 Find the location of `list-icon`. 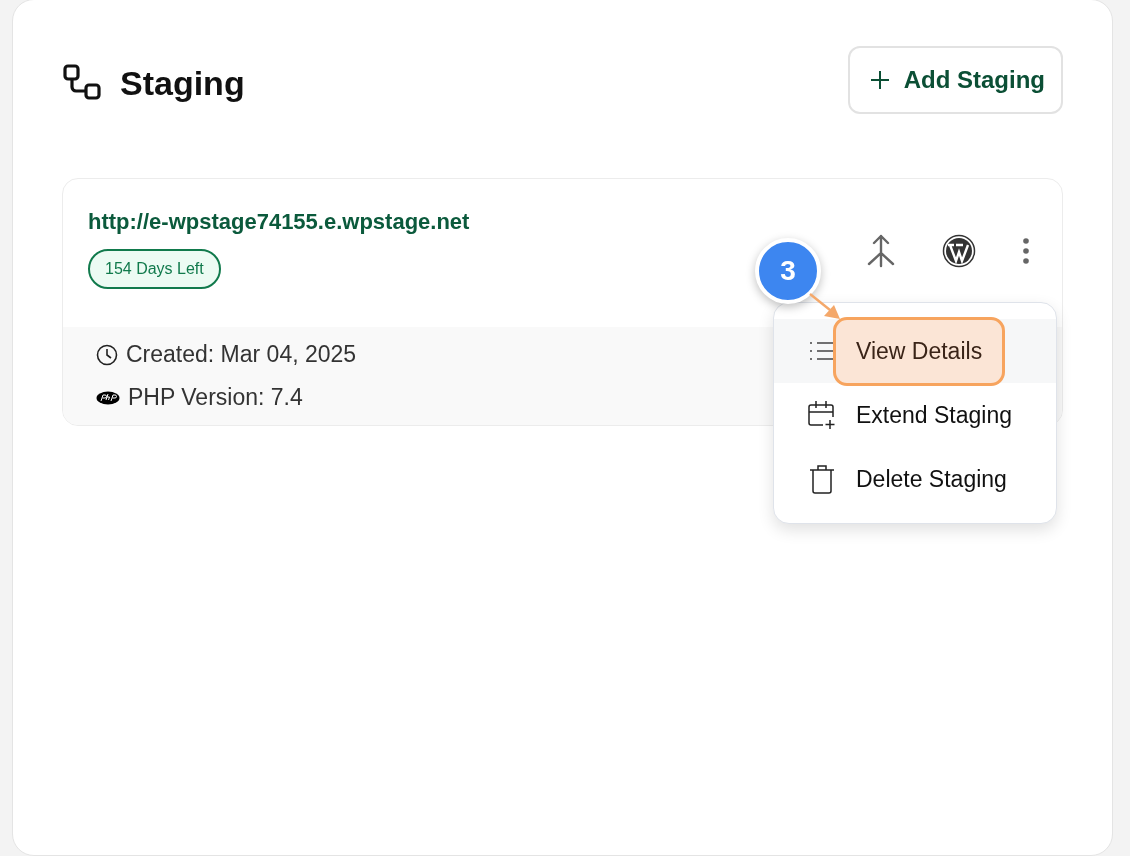

list-icon is located at coordinates (822, 351).